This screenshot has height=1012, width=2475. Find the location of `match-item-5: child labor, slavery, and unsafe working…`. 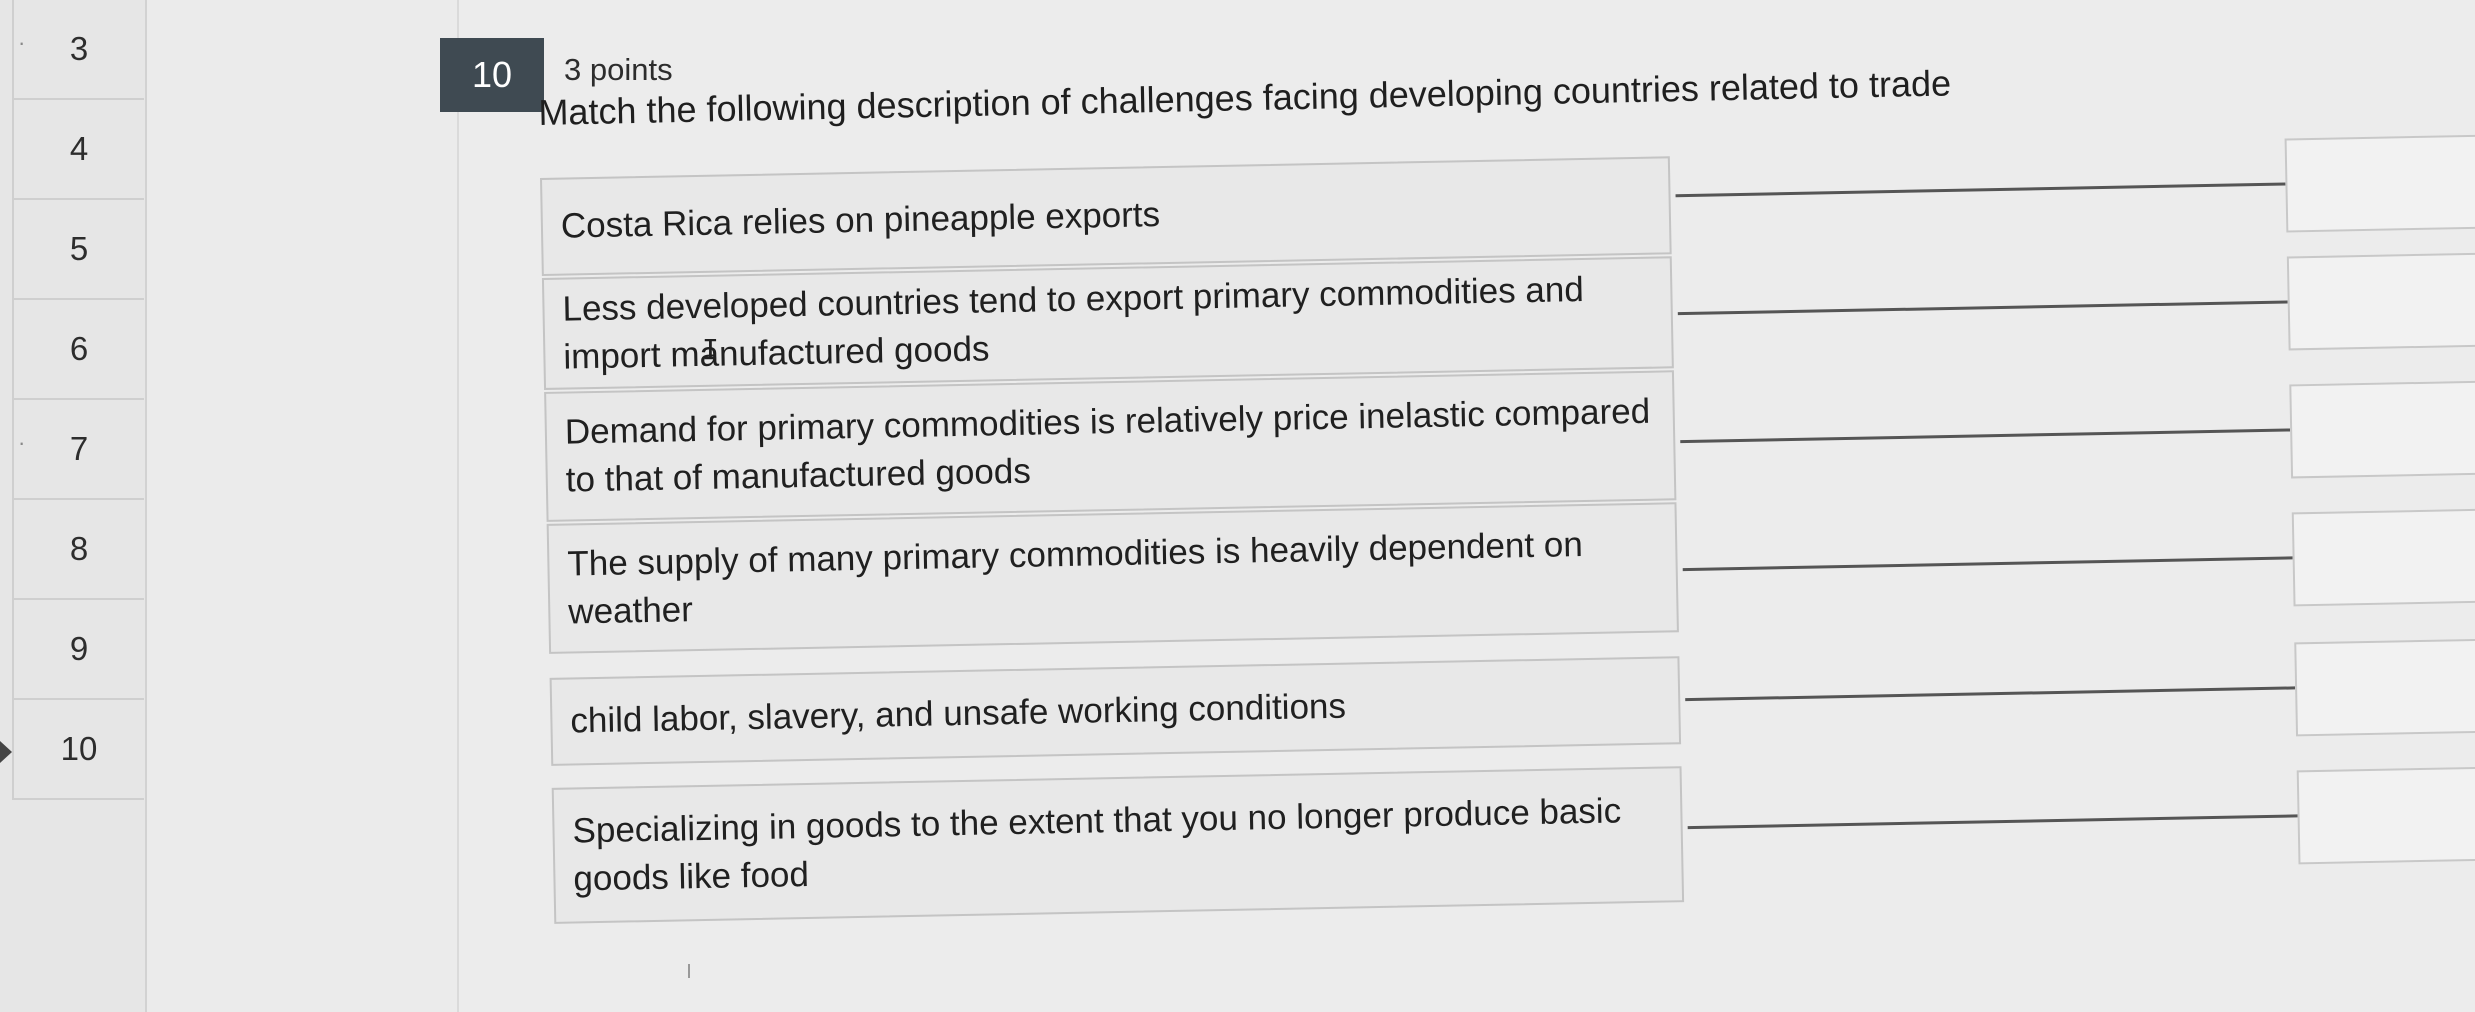

match-item-5: child labor, slavery, and unsafe working… is located at coordinates (1115, 711).